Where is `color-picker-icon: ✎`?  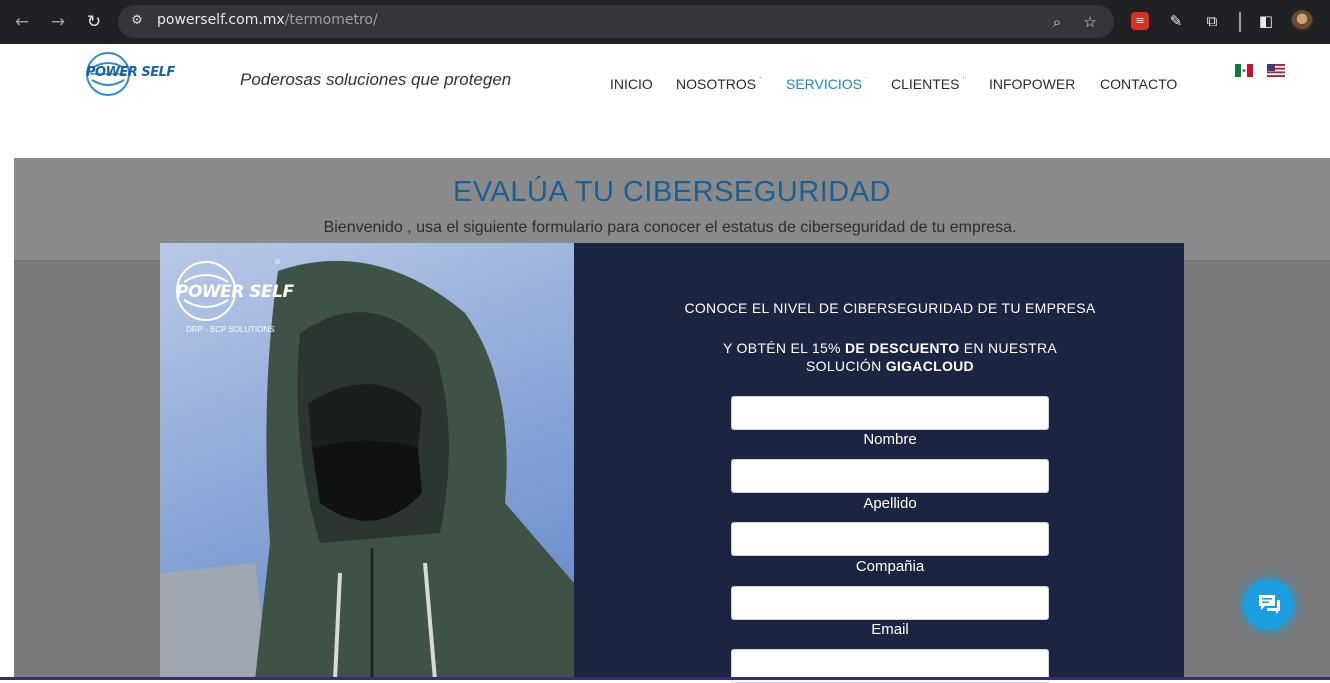
color-picker-icon: ✎ is located at coordinates (1176, 21).